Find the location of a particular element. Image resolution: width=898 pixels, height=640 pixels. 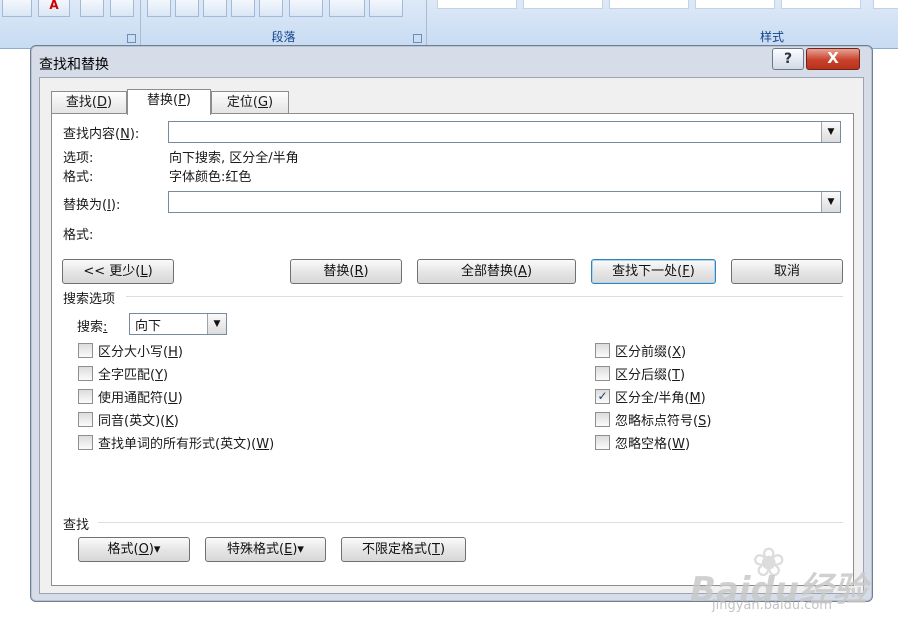

close-button: X is located at coordinates (833, 59).